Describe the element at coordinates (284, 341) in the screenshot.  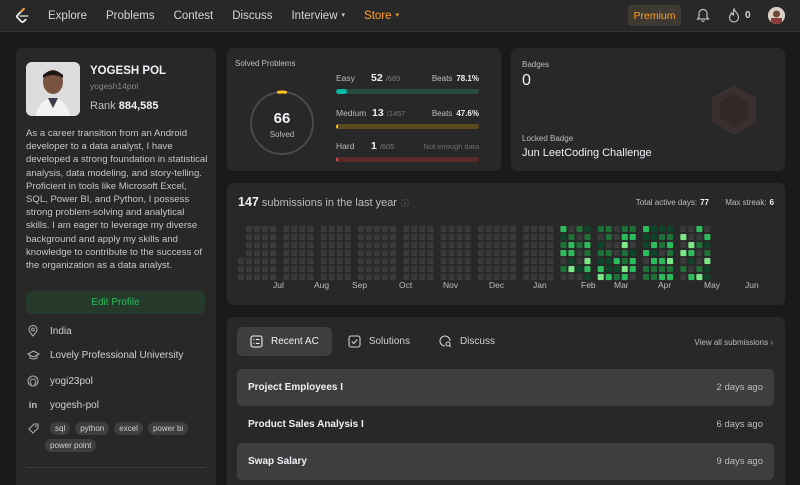
I see `tab-recent-ac: Recent AC` at that location.